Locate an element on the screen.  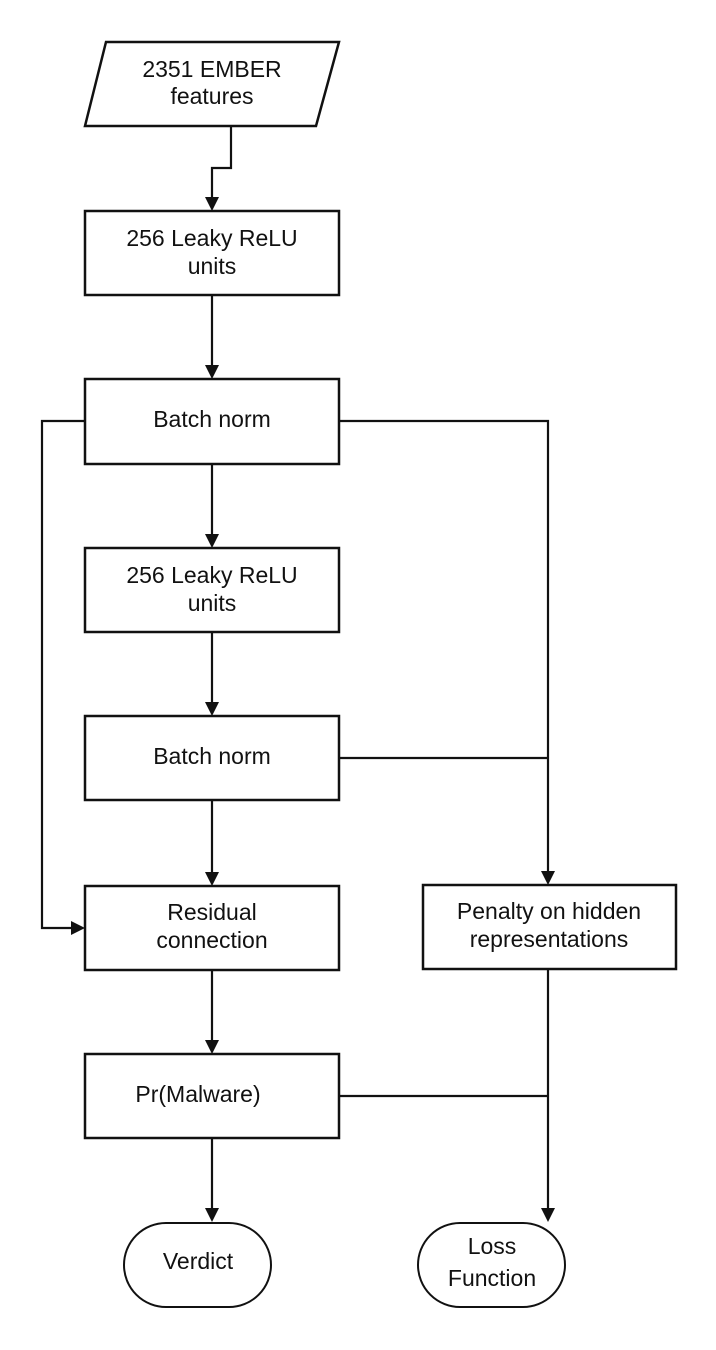
node-input: 2351 EMBER features is located at coordinates (212, 84).